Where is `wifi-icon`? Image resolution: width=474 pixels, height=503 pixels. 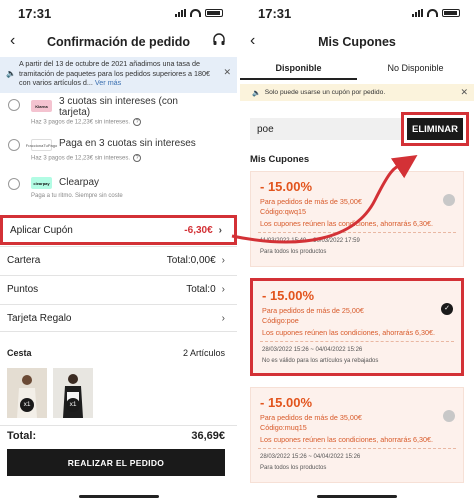 wifi-icon is located at coordinates (195, 13).